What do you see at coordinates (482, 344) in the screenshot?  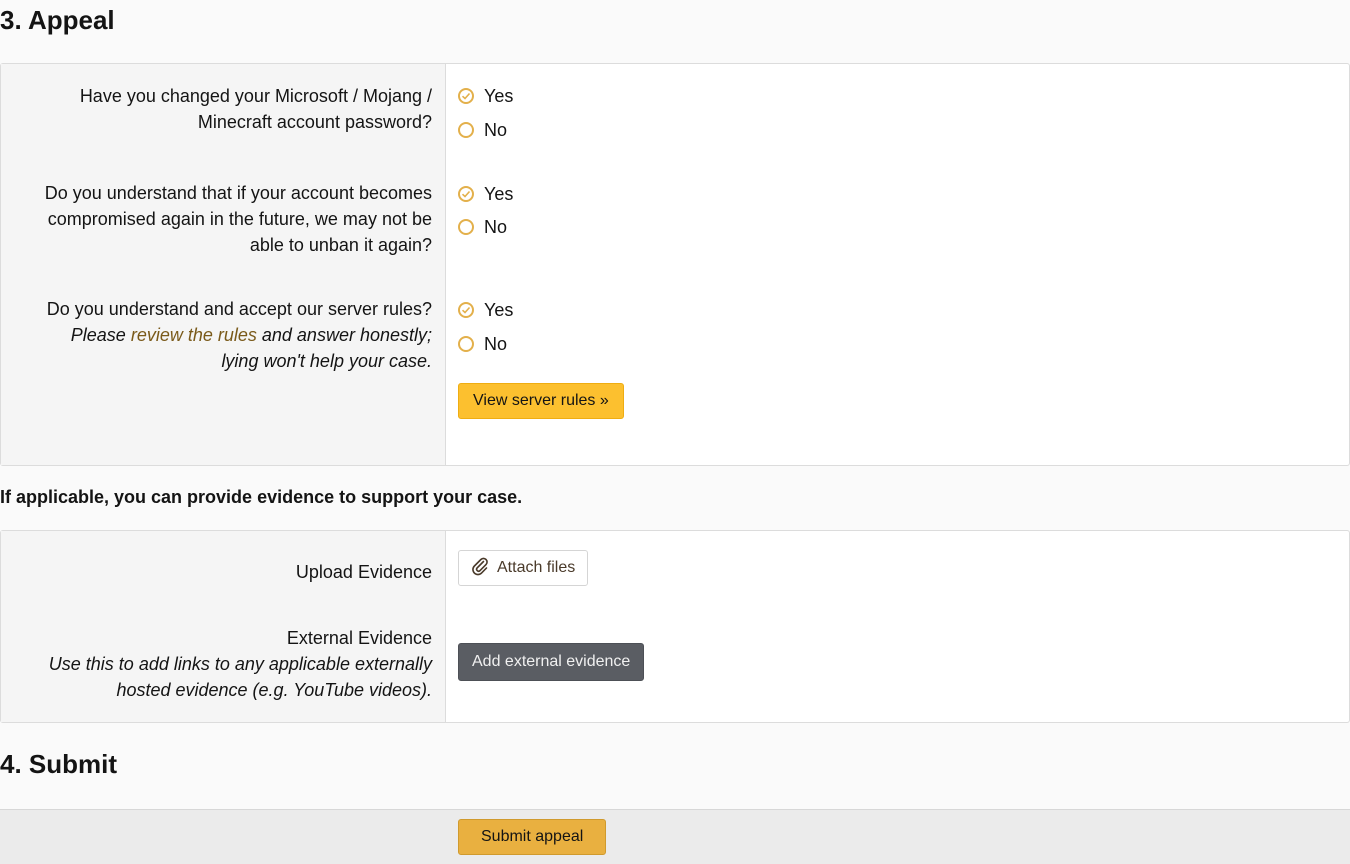 I see `radio-rules-no: No` at bounding box center [482, 344].